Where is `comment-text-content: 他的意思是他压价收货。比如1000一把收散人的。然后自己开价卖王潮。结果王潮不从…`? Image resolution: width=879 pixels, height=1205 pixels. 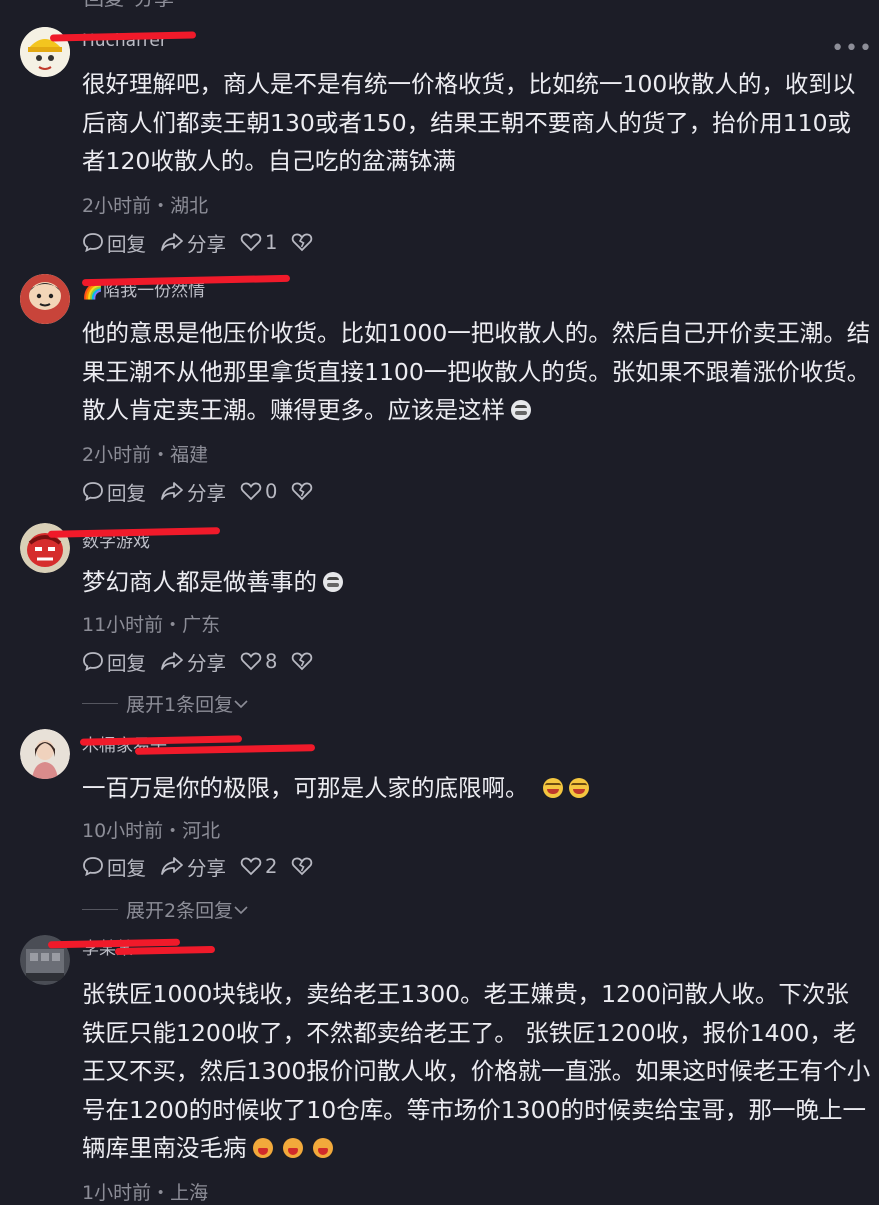 comment-text-content: 他的意思是他压价收货。比如1000一把收散人的。然后自己开价卖王潮。结果王潮不从… is located at coordinates (476, 371).